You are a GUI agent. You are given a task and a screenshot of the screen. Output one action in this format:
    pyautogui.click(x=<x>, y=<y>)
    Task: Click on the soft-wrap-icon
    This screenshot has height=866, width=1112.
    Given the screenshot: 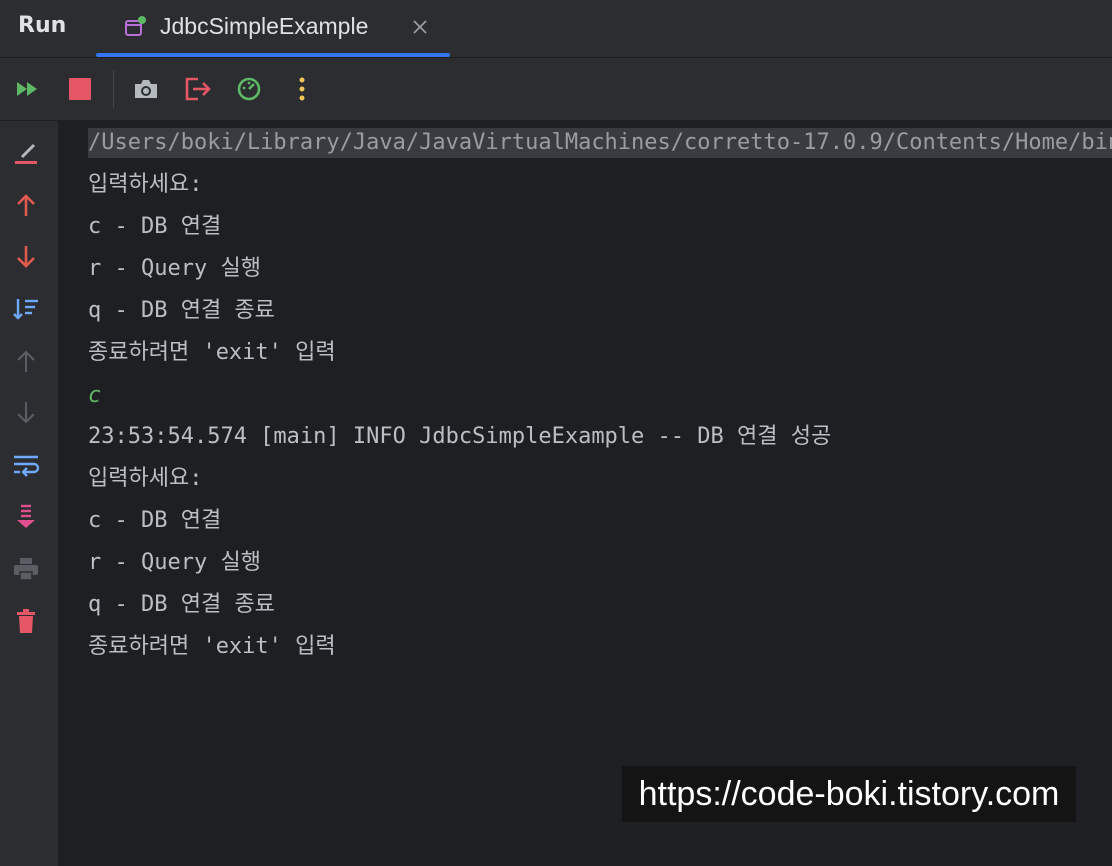 What is the action you would take?
    pyautogui.click(x=26, y=465)
    